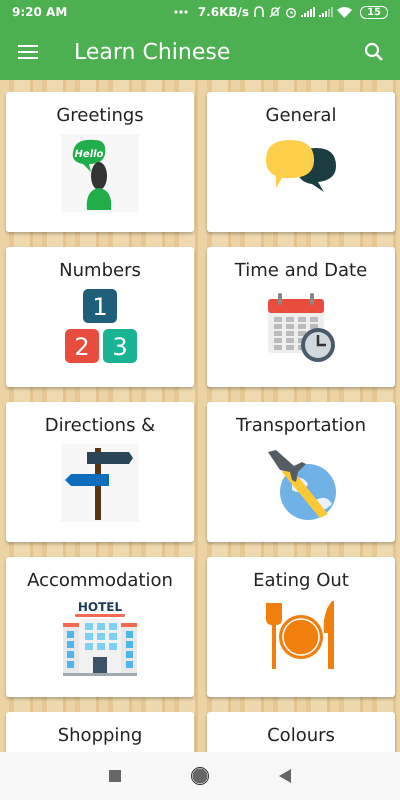  What do you see at coordinates (100, 425) in the screenshot?
I see `category-title: Directions &` at bounding box center [100, 425].